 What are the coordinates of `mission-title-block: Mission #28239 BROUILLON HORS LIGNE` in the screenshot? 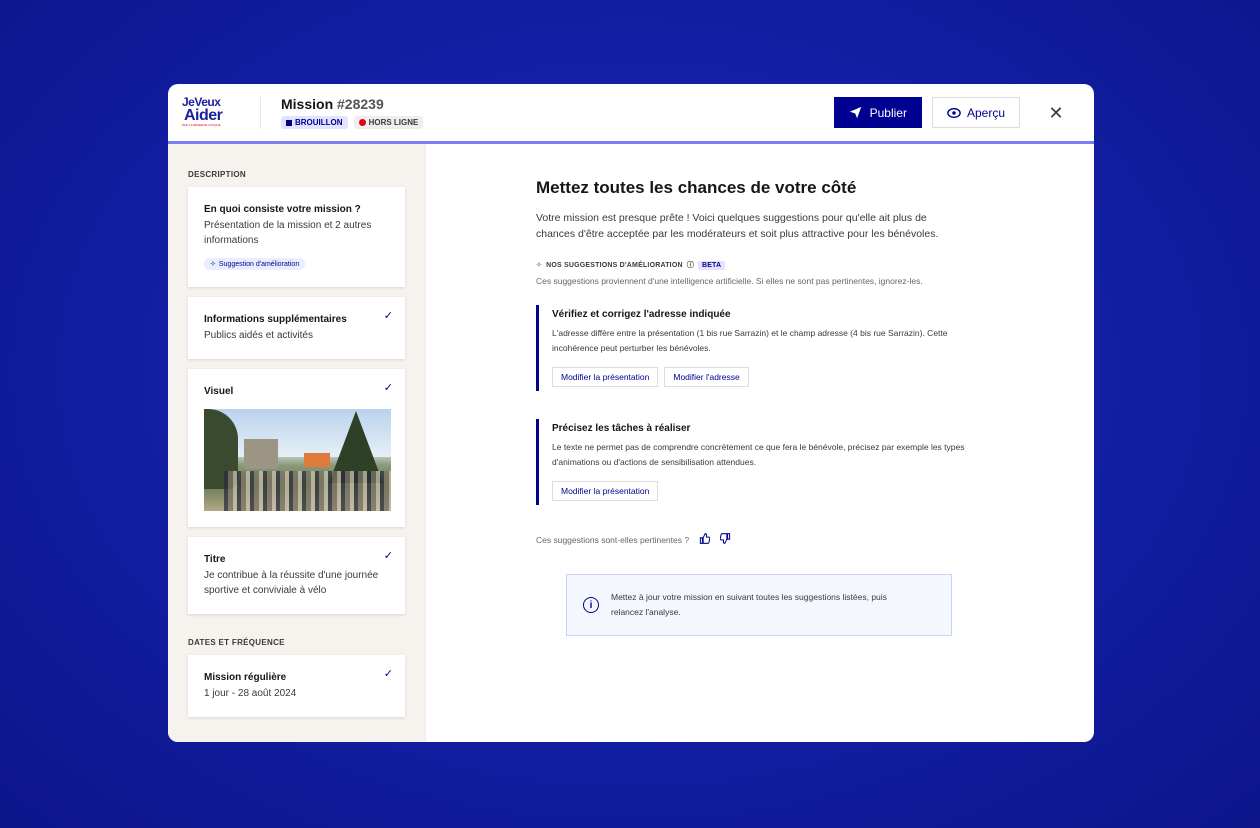 It's located at (557, 112).